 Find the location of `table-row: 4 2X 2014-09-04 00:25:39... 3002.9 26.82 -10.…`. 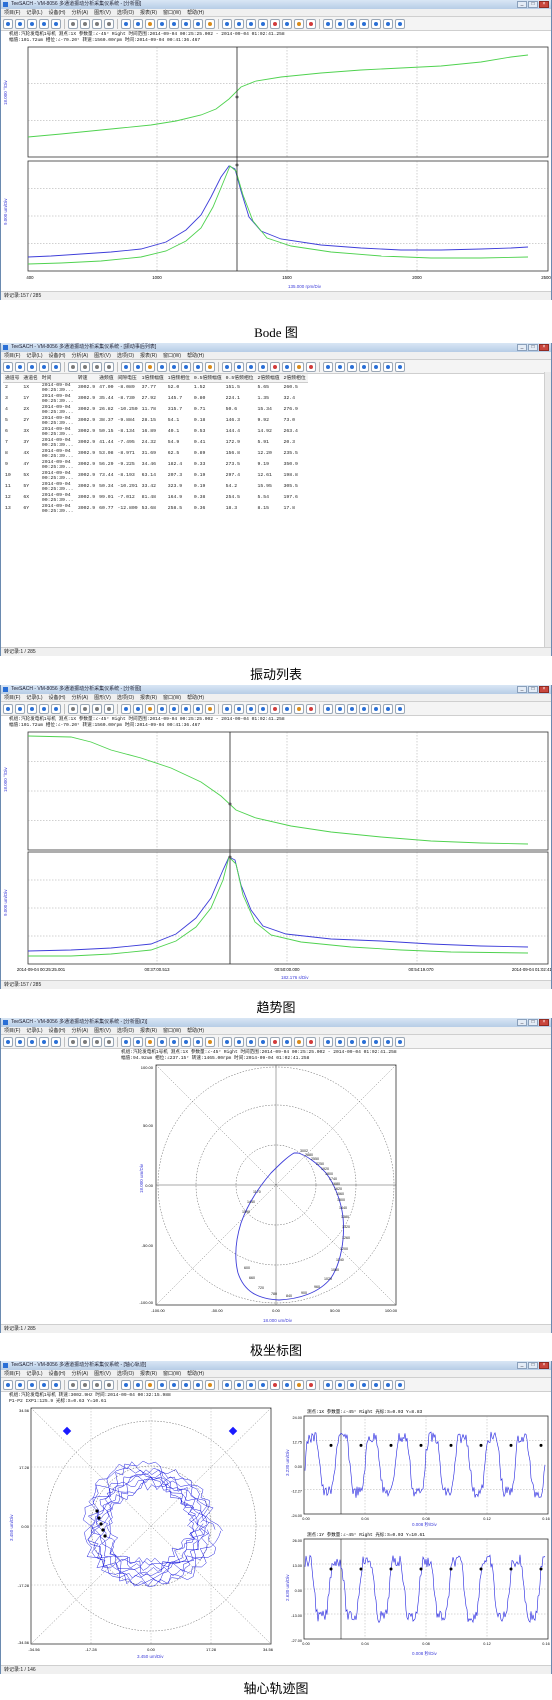

table-row: 4 2X 2014-09-04 00:25:39... 3002.9 26.82 -10.… is located at coordinates (155, 409).